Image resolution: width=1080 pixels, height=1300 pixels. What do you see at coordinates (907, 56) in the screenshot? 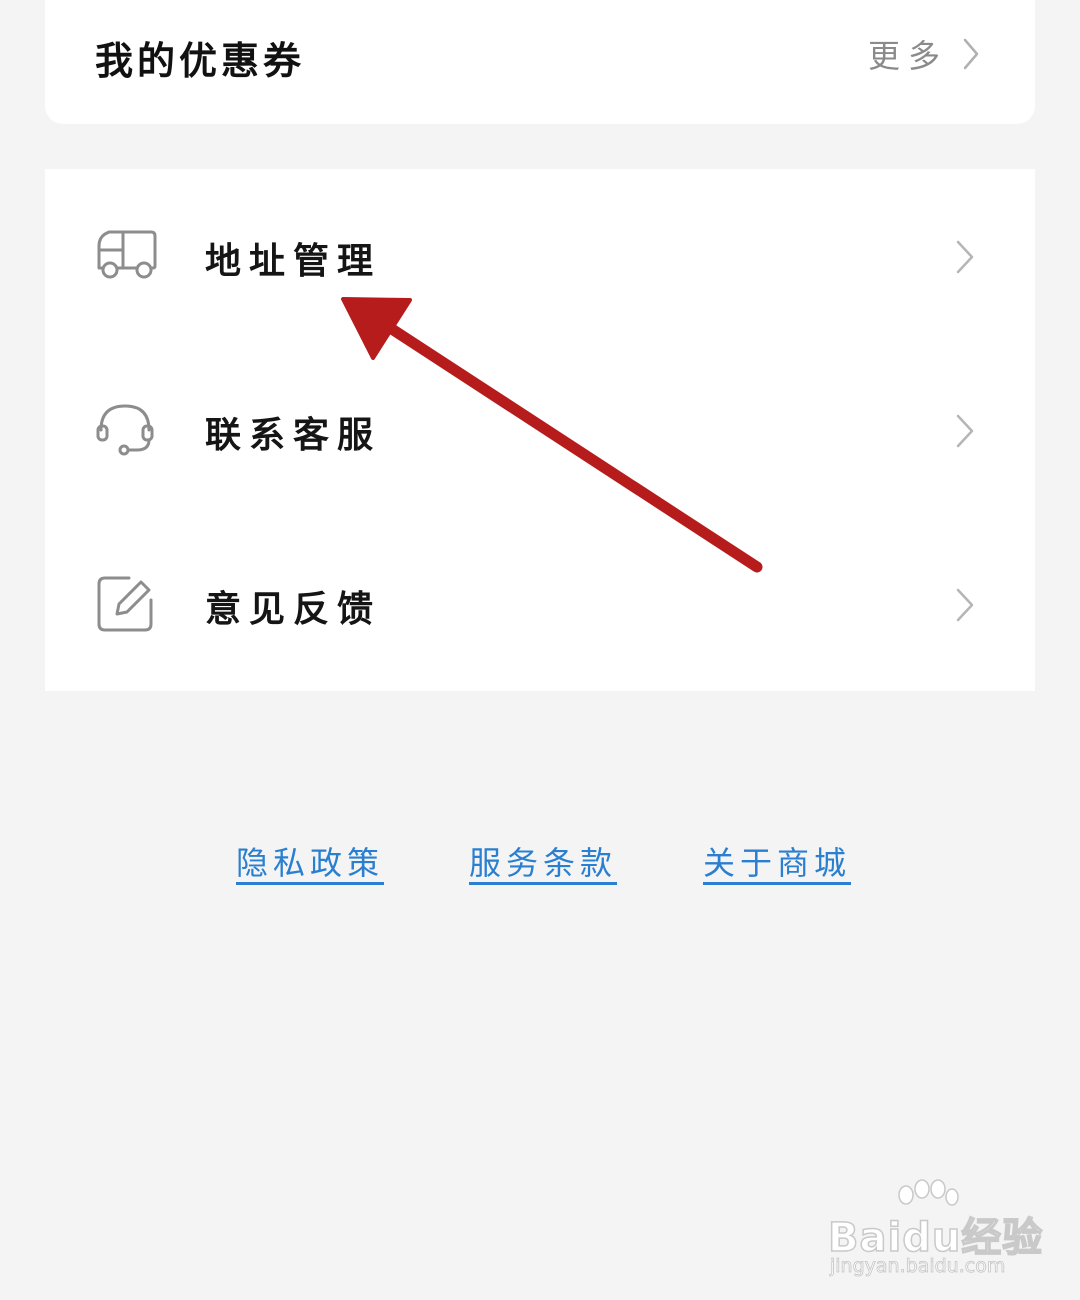
I see `more-label: 更多` at bounding box center [907, 56].